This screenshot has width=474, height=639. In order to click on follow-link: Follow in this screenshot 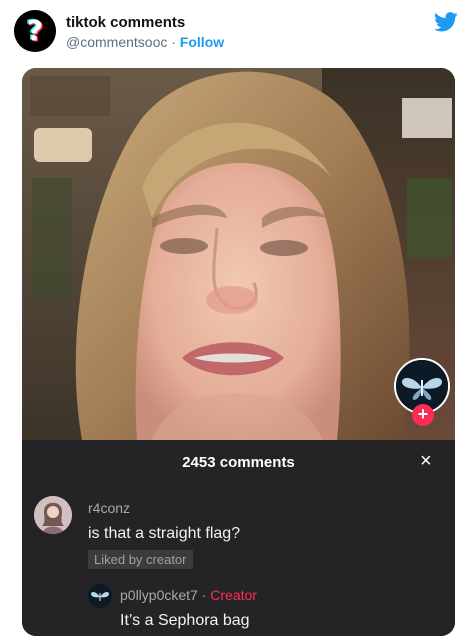, I will do `click(202, 42)`.